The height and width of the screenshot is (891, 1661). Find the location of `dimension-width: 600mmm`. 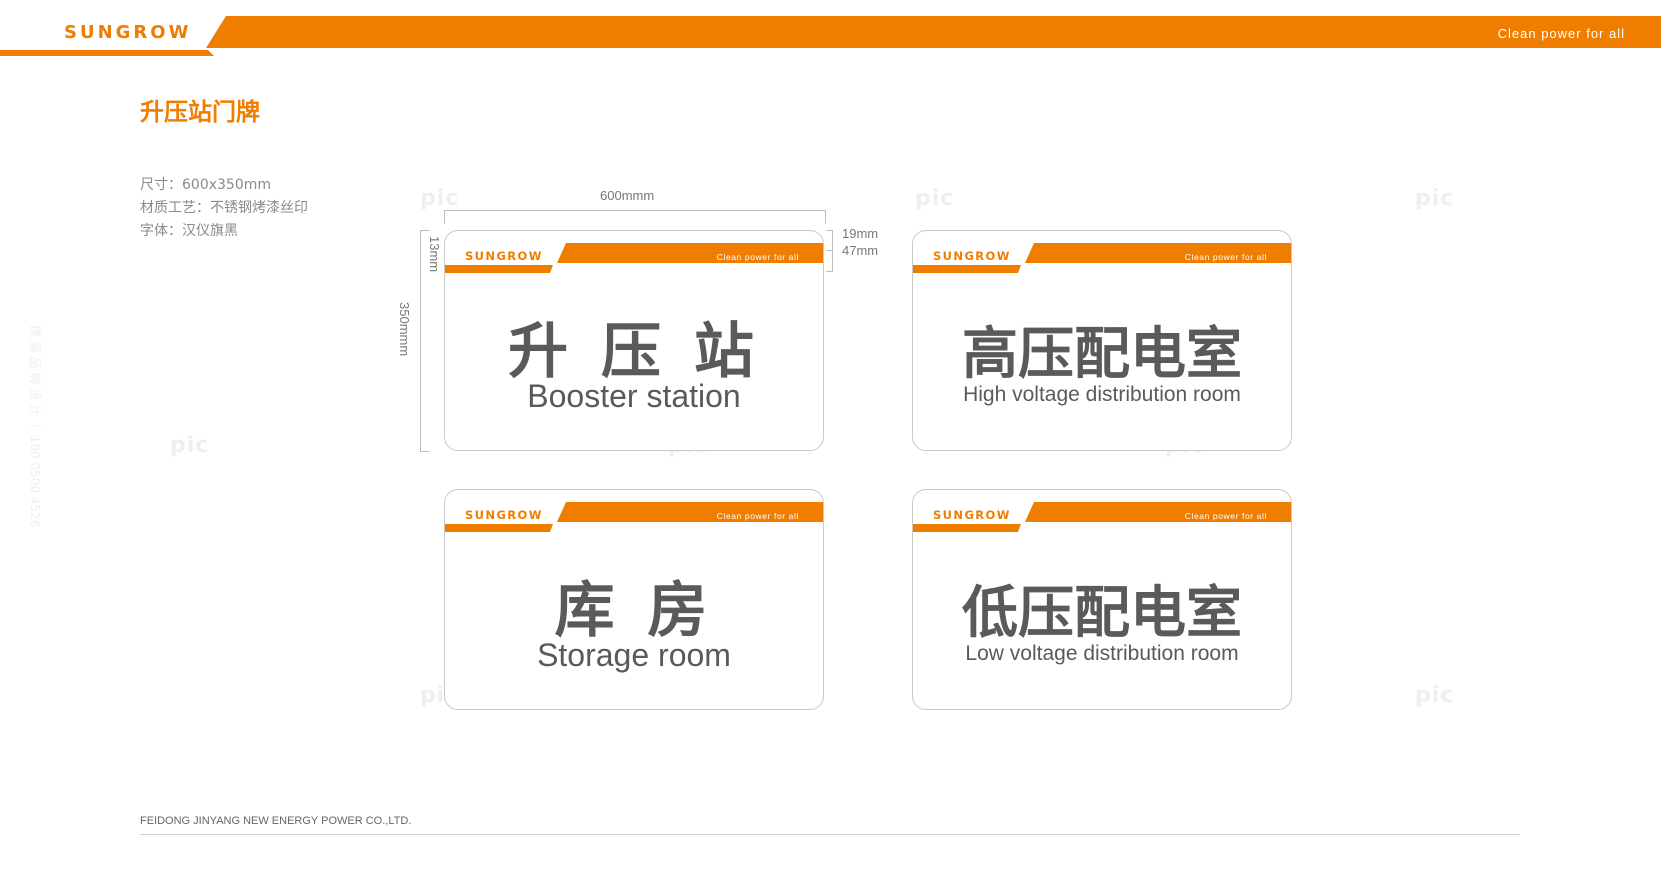

dimension-width: 600mmm is located at coordinates (627, 195).